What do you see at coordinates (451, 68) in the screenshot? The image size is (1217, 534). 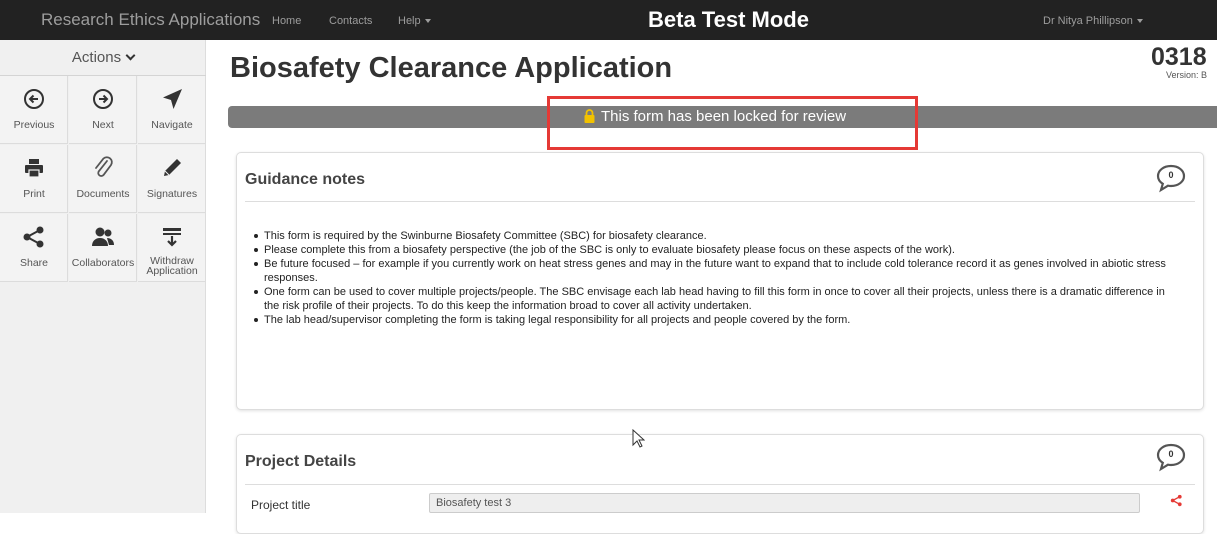 I see `page-title: Biosafety Clearance Application` at bounding box center [451, 68].